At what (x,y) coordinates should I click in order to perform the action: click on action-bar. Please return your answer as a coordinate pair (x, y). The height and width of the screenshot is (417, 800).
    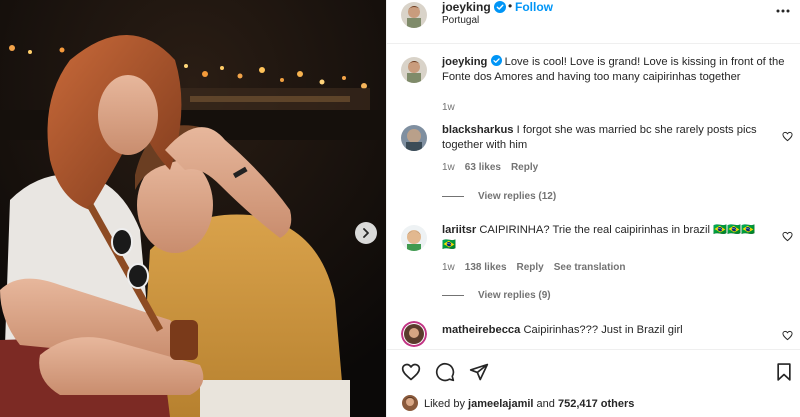
    Looking at the image, I should click on (593, 371).